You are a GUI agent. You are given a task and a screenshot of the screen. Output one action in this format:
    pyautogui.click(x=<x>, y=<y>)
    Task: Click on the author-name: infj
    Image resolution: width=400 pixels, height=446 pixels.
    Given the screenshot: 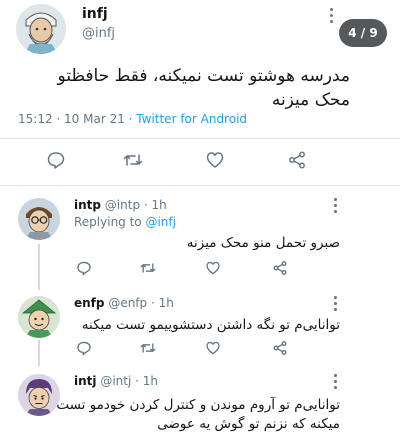 What is the action you would take?
    pyautogui.click(x=95, y=14)
    